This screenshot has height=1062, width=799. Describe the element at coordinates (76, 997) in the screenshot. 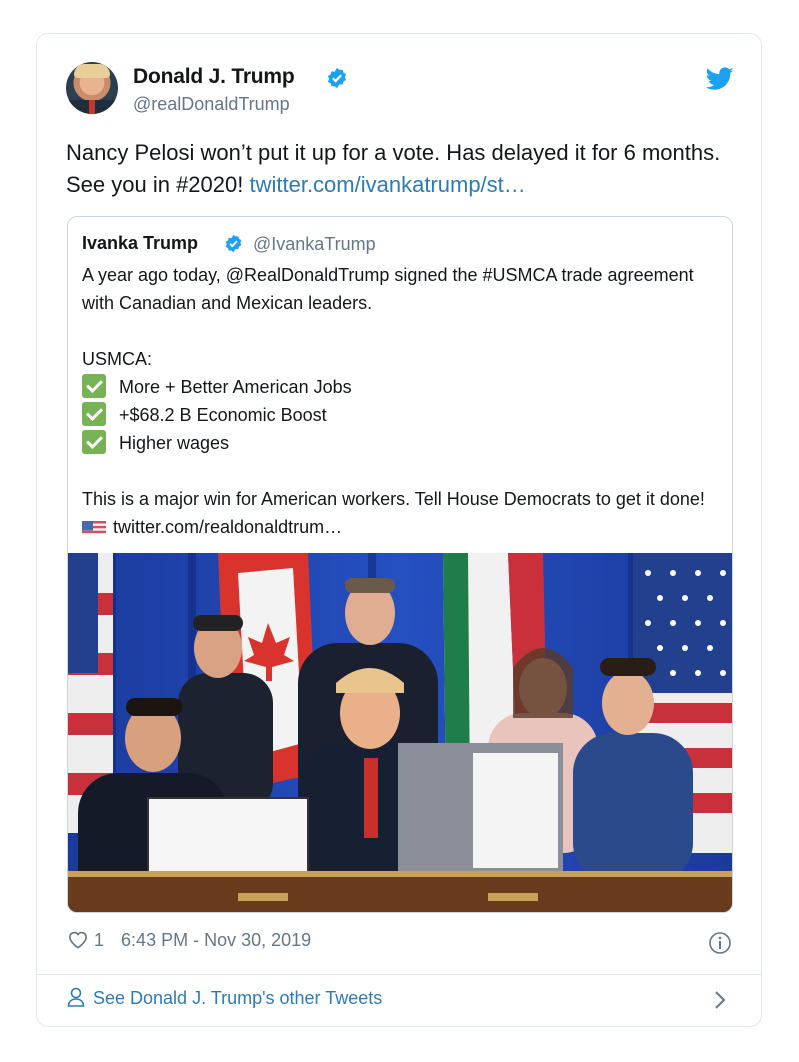

I see `person-icon` at that location.